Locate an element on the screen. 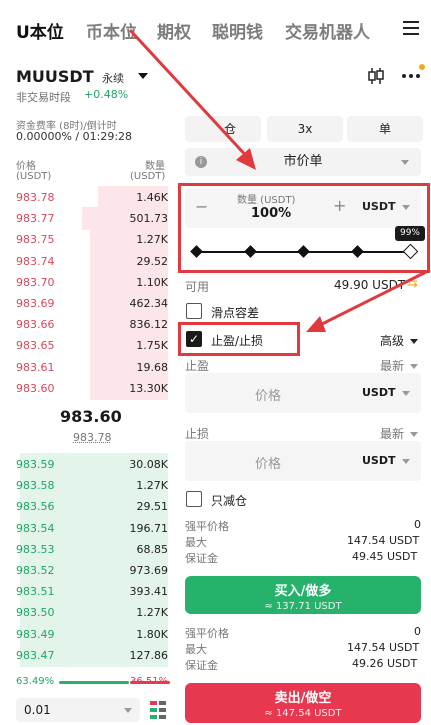 The width and height of the screenshot is (431, 725). quantity-cell: 1.80K is located at coordinates (152, 634).